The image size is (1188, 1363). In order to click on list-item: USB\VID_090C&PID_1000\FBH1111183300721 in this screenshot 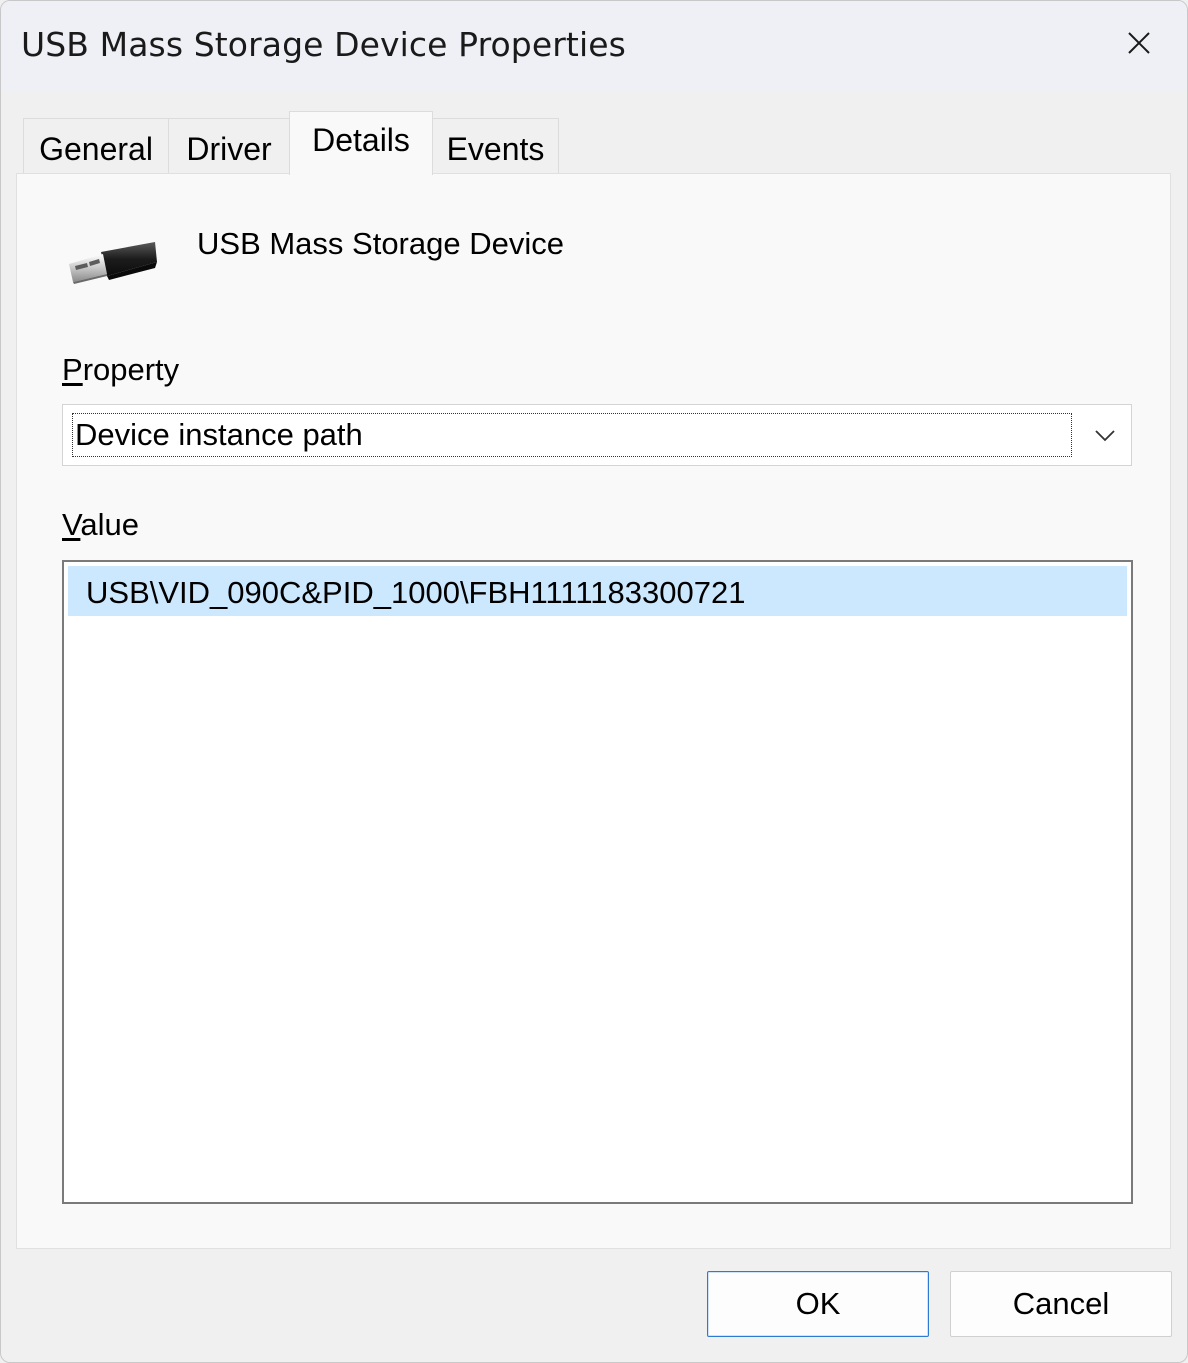, I will do `click(597, 591)`.